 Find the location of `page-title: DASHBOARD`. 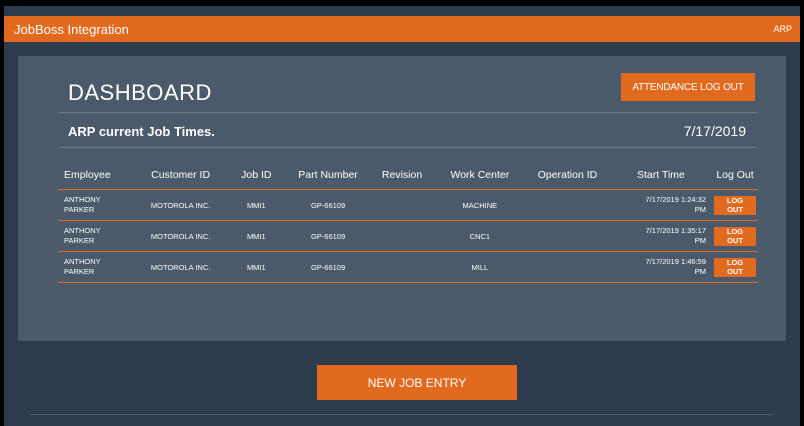

page-title: DASHBOARD is located at coordinates (140, 92).